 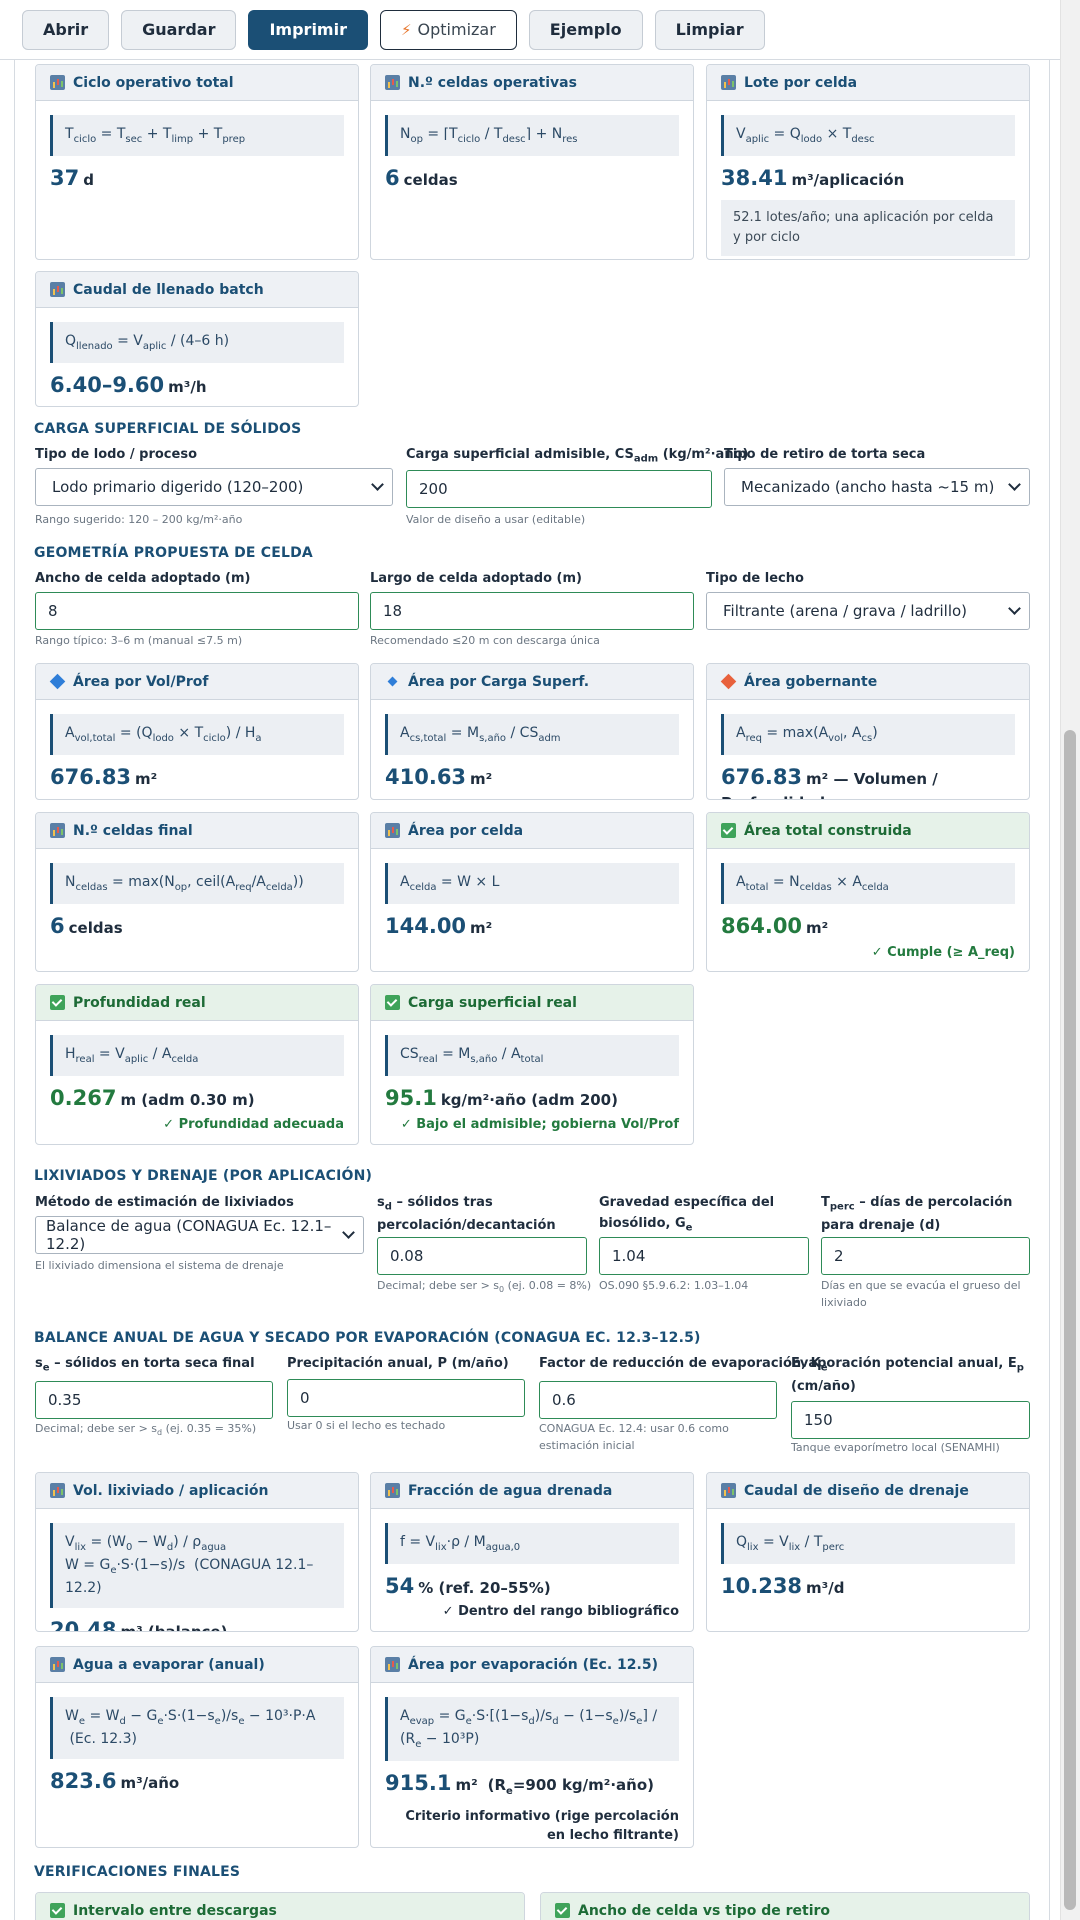 What do you see at coordinates (658, 1400) in the screenshot?
I see `ke-input: 0.6` at bounding box center [658, 1400].